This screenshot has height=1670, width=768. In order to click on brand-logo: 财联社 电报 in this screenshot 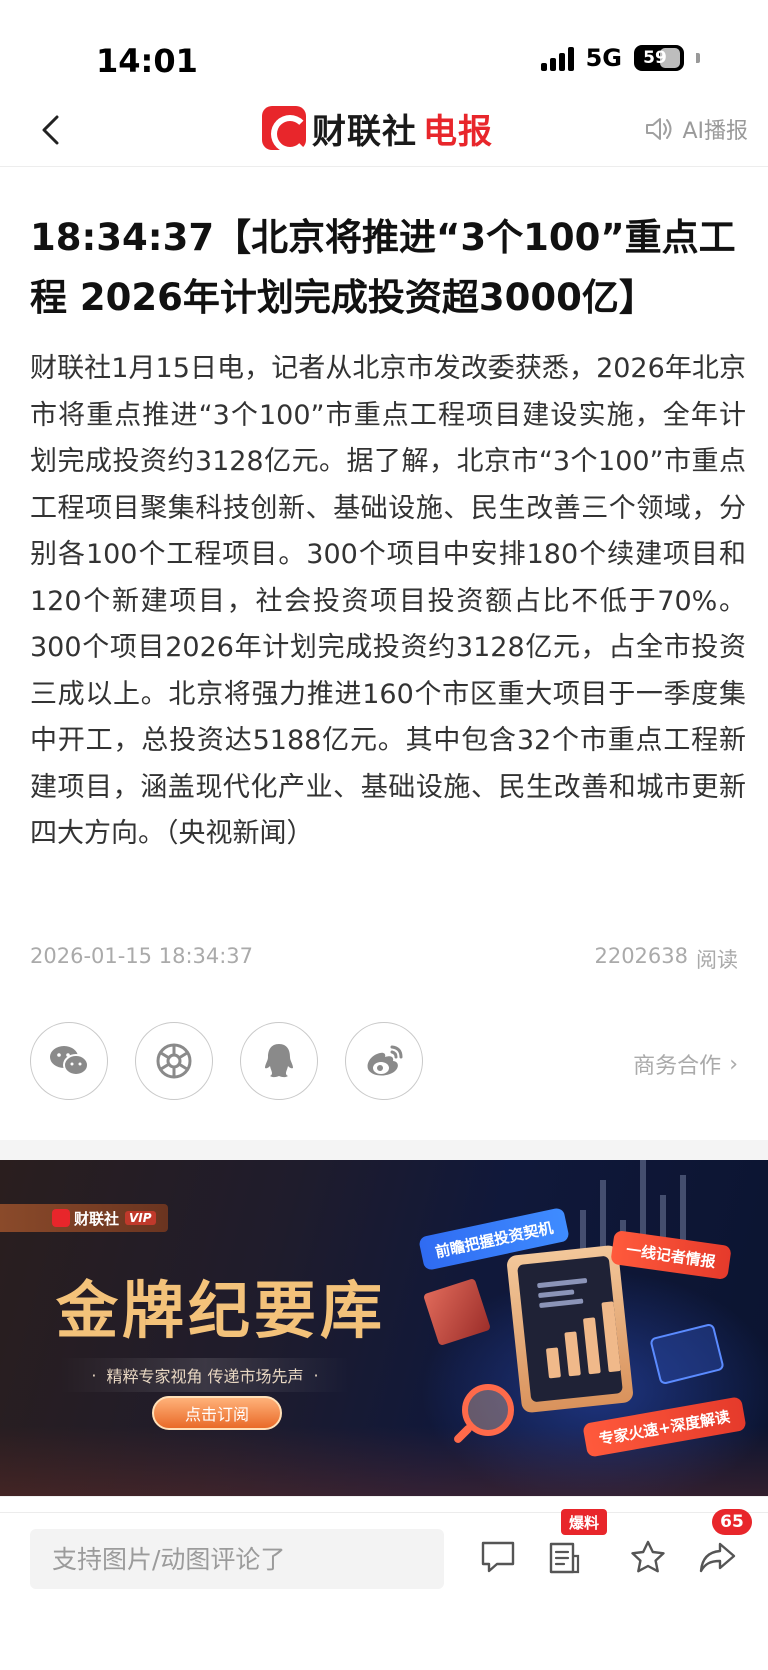, I will do `click(377, 129)`.